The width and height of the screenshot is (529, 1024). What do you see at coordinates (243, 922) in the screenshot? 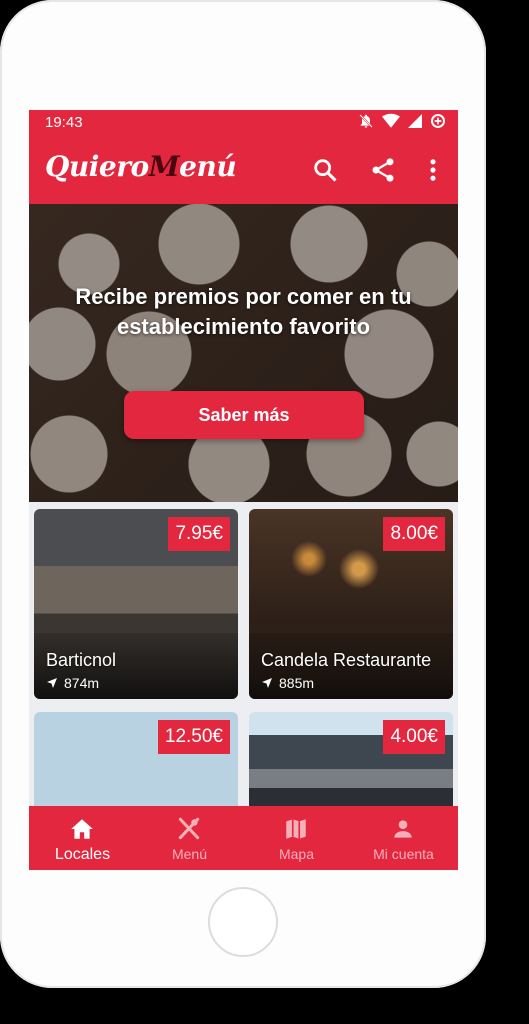
I see `home-button` at bounding box center [243, 922].